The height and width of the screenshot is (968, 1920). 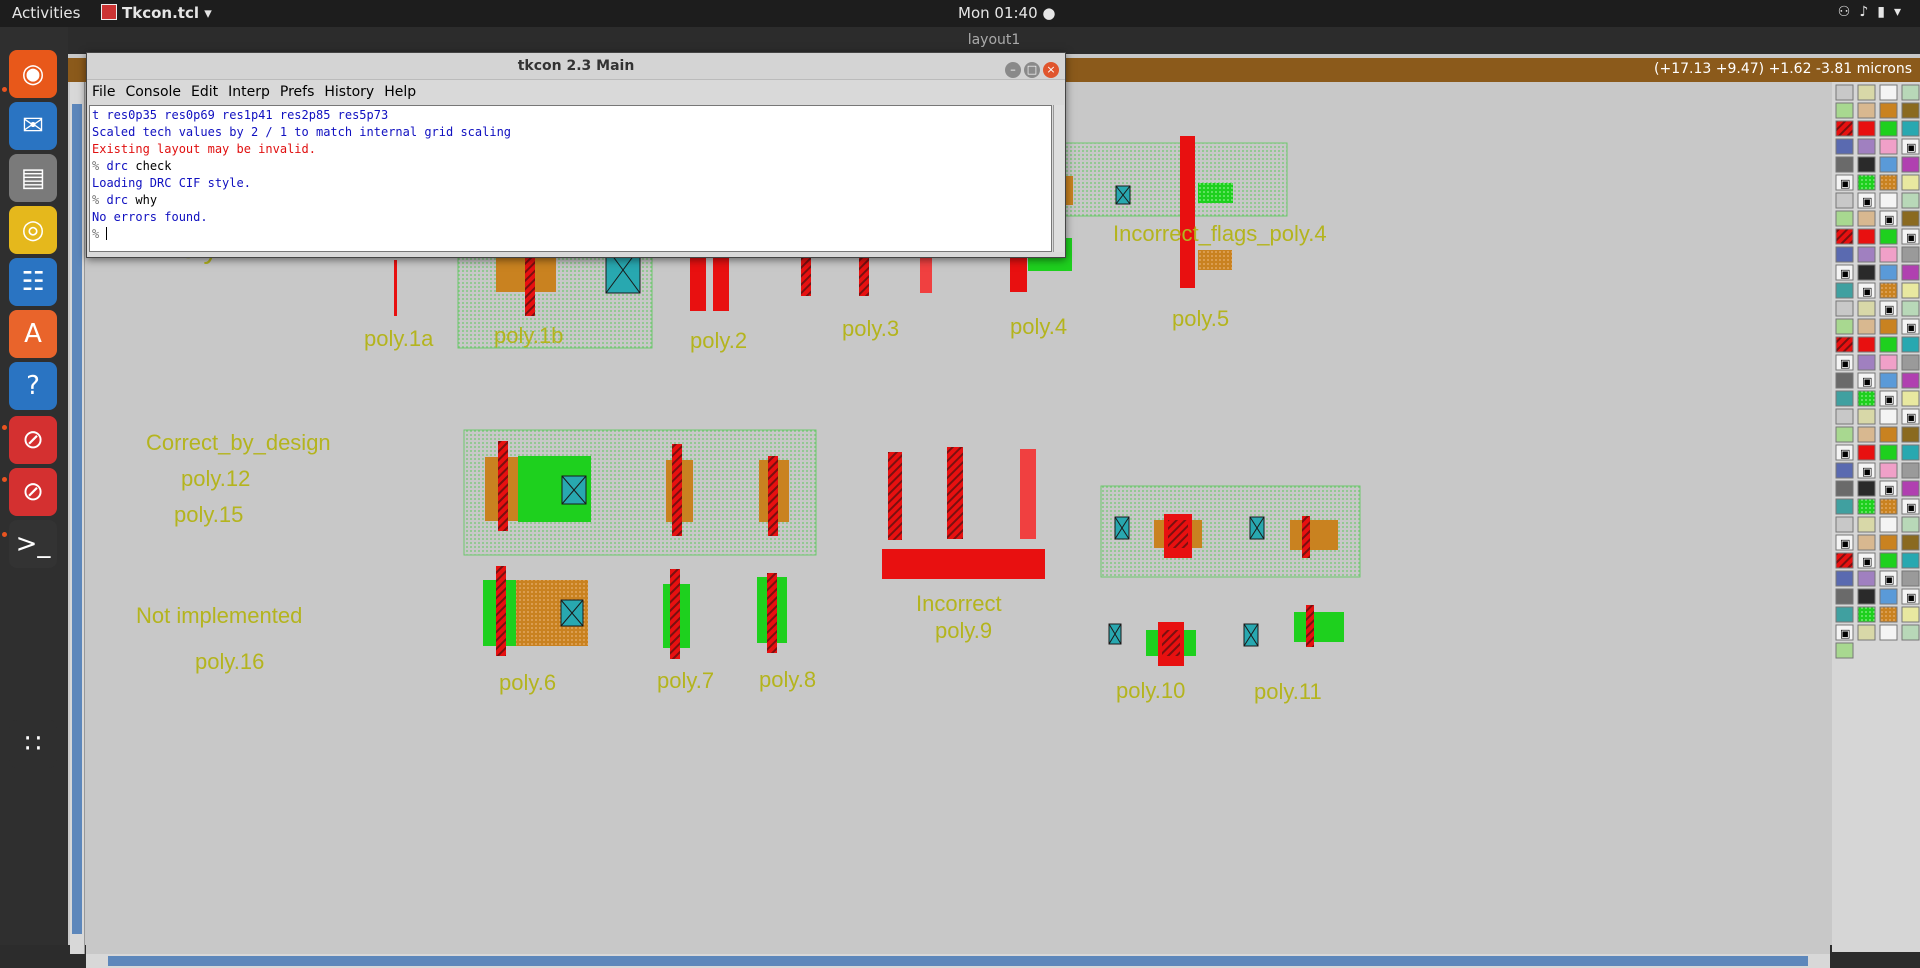 I want to click on menu-prefs: Prefs, so click(x=297, y=90).